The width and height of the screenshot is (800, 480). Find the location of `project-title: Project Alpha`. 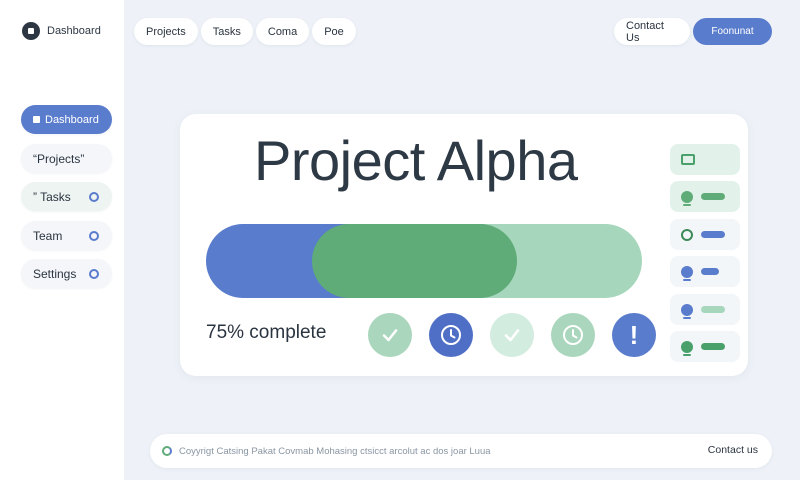

project-title: Project Alpha is located at coordinates (416, 160).